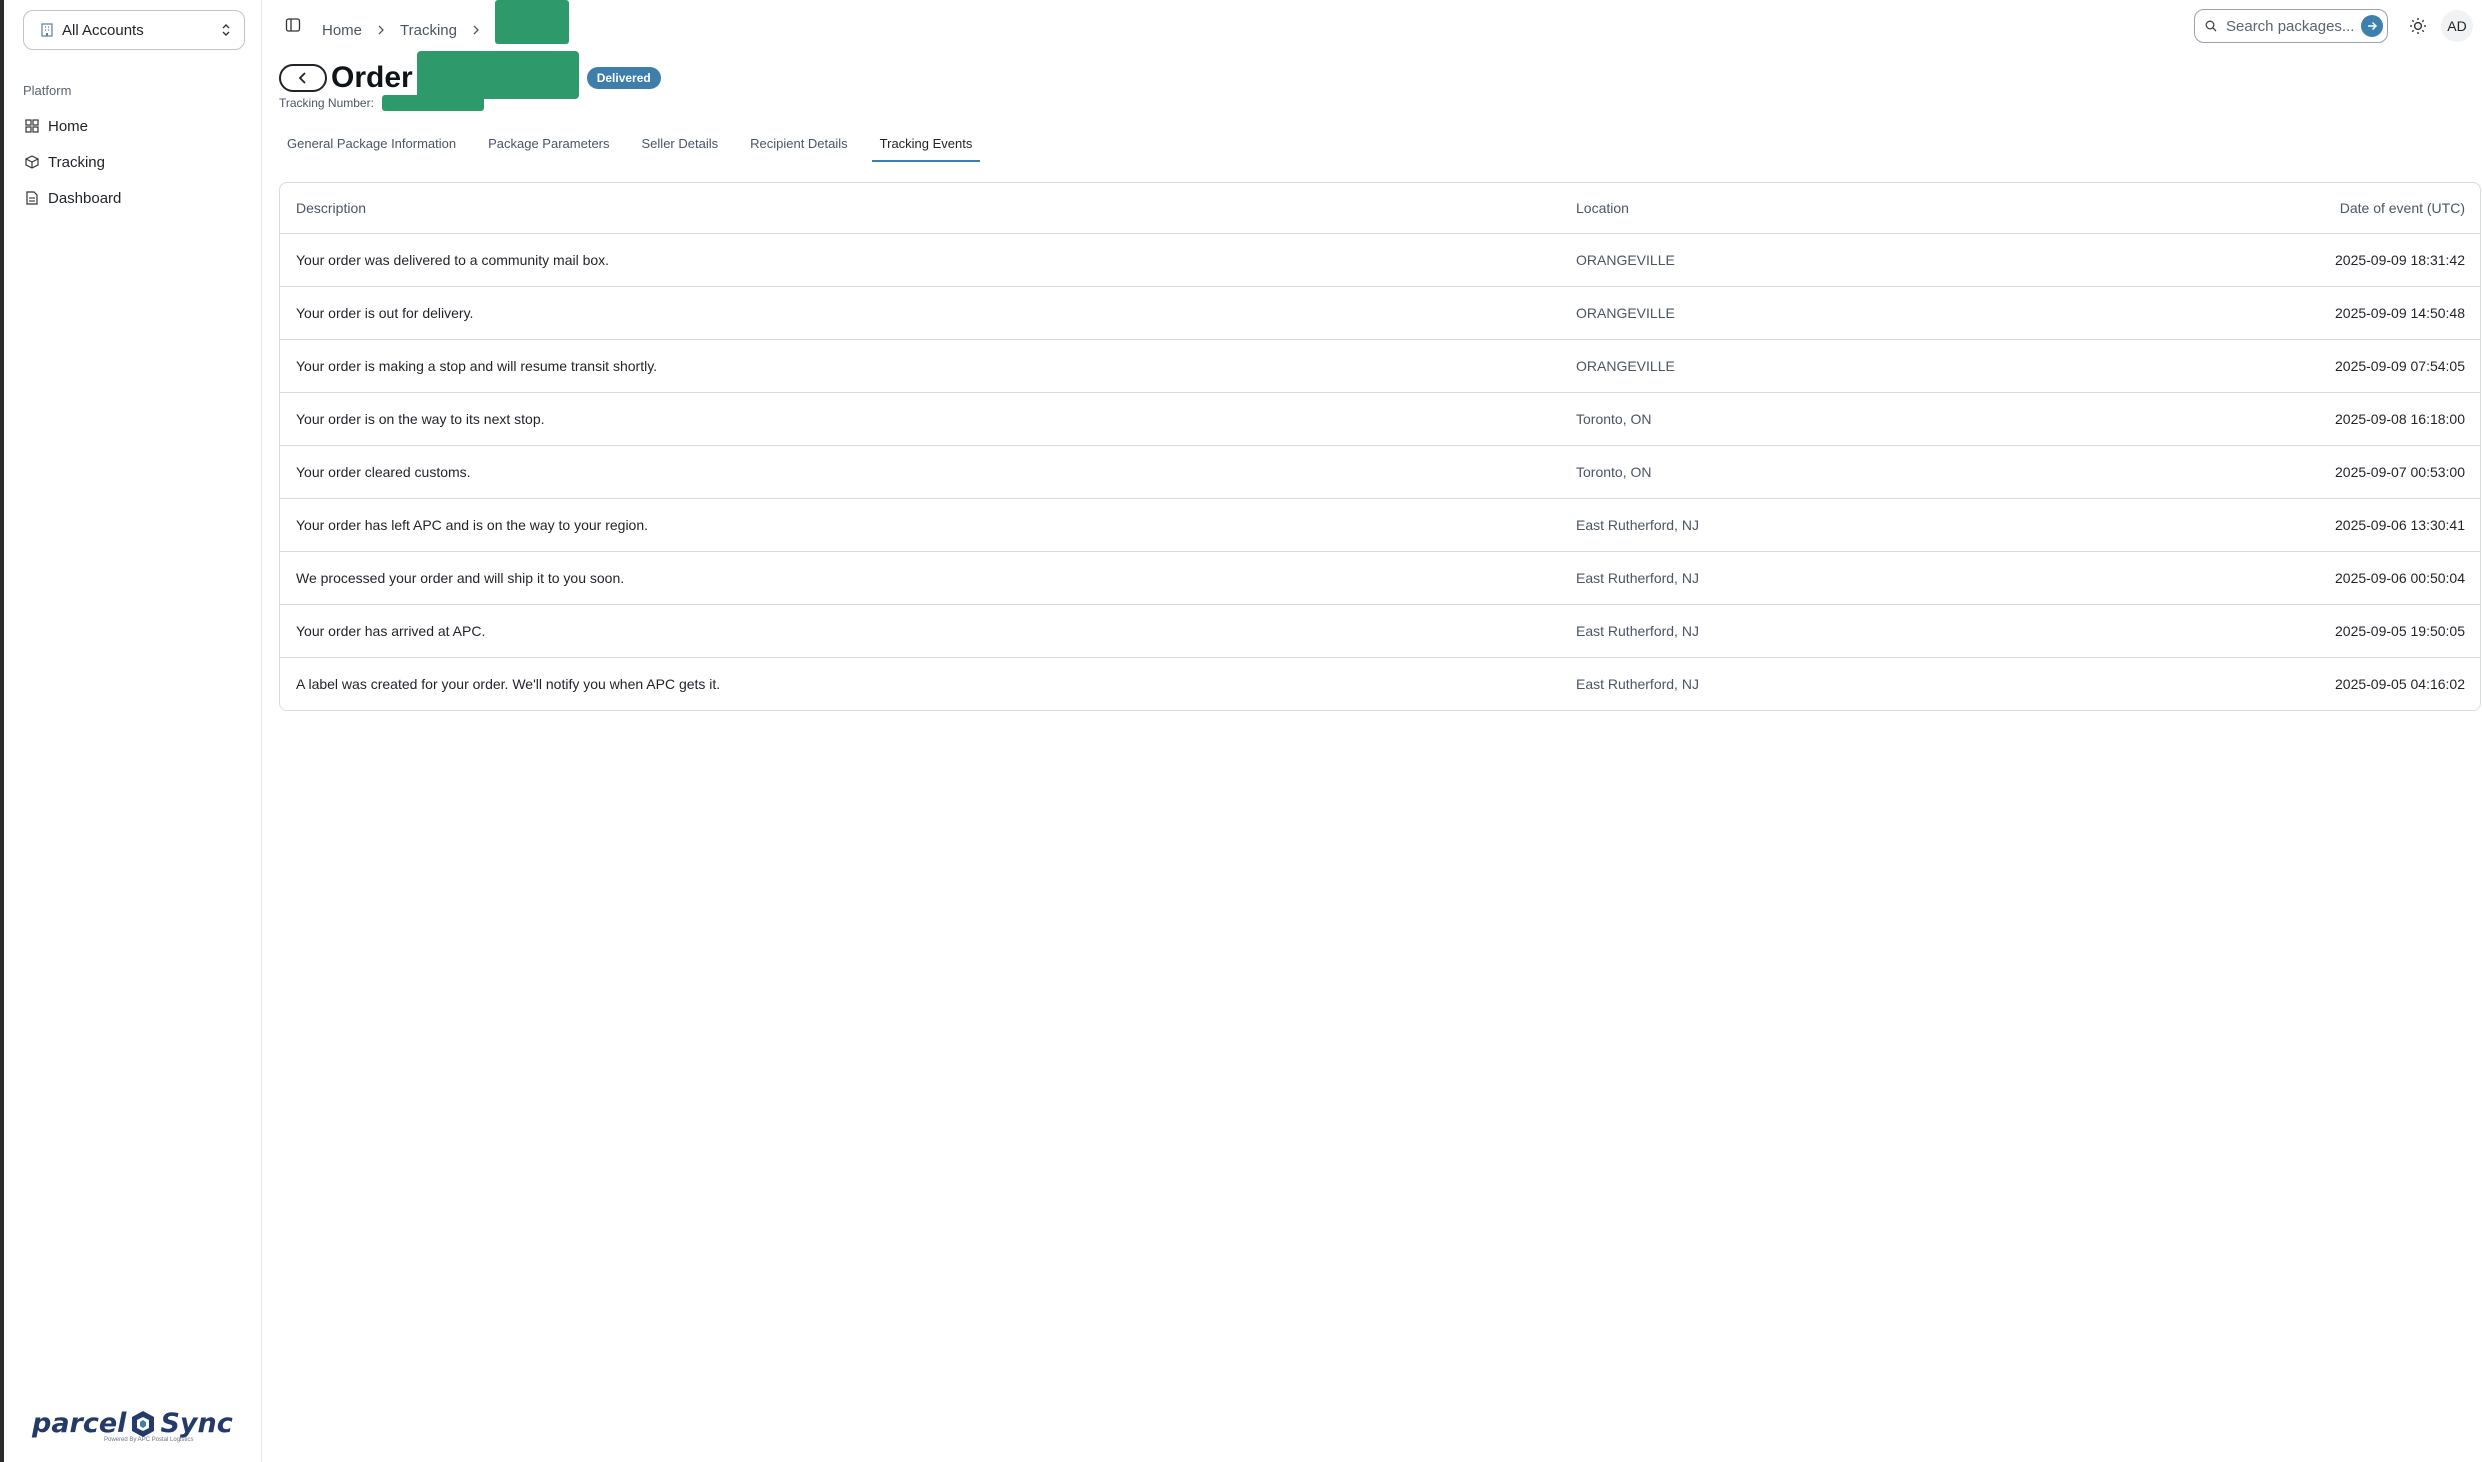  I want to click on tab-package-parameters: Package Parameters, so click(548, 146).